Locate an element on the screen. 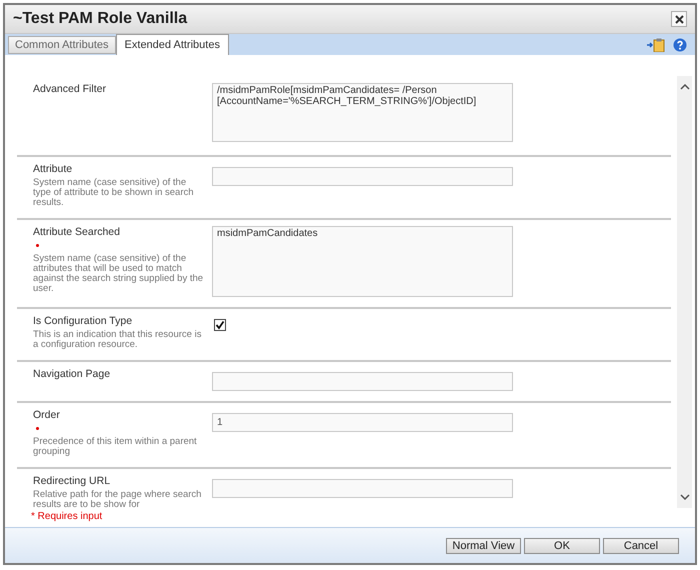  scroll-down-icon is located at coordinates (685, 497).